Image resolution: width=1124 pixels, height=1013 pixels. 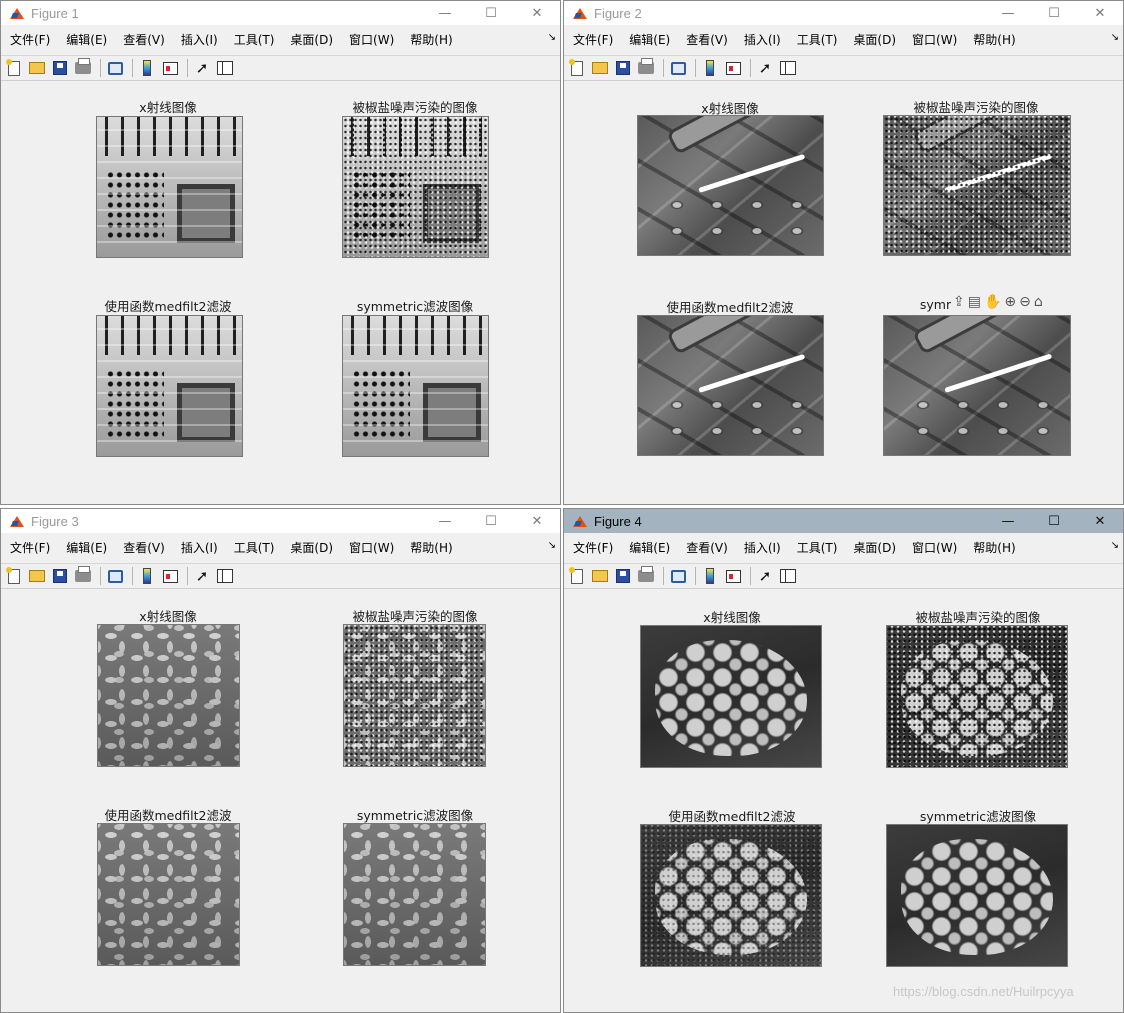 What do you see at coordinates (1038, 302) in the screenshot?
I see `restore-view-icon: ⌂` at bounding box center [1038, 302].